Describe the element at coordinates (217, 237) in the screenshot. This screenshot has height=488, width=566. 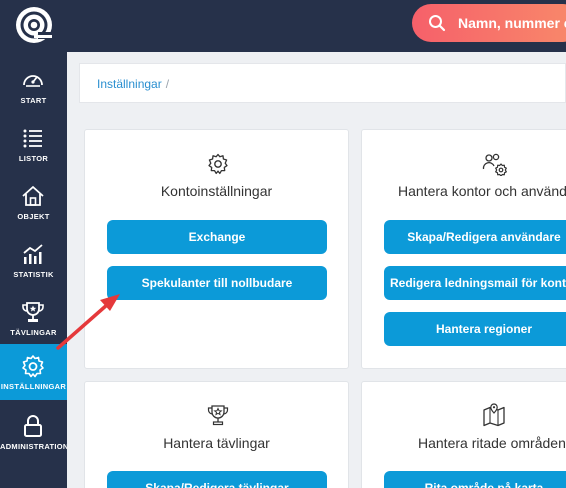
I see `exchange-button: Exchange` at that location.